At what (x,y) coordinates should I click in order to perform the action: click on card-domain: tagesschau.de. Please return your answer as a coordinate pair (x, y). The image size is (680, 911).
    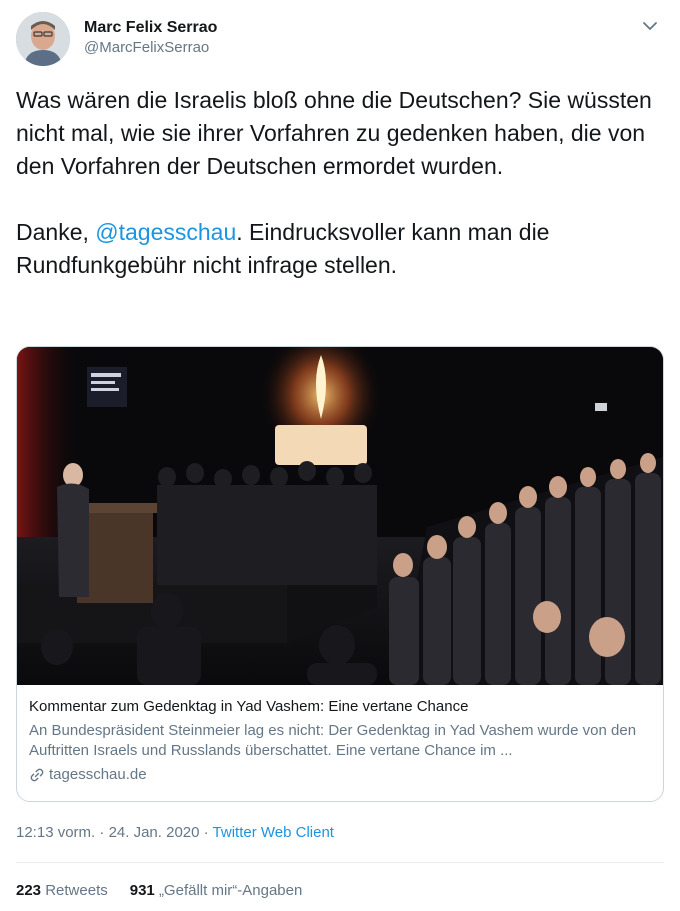
    Looking at the image, I should click on (341, 775).